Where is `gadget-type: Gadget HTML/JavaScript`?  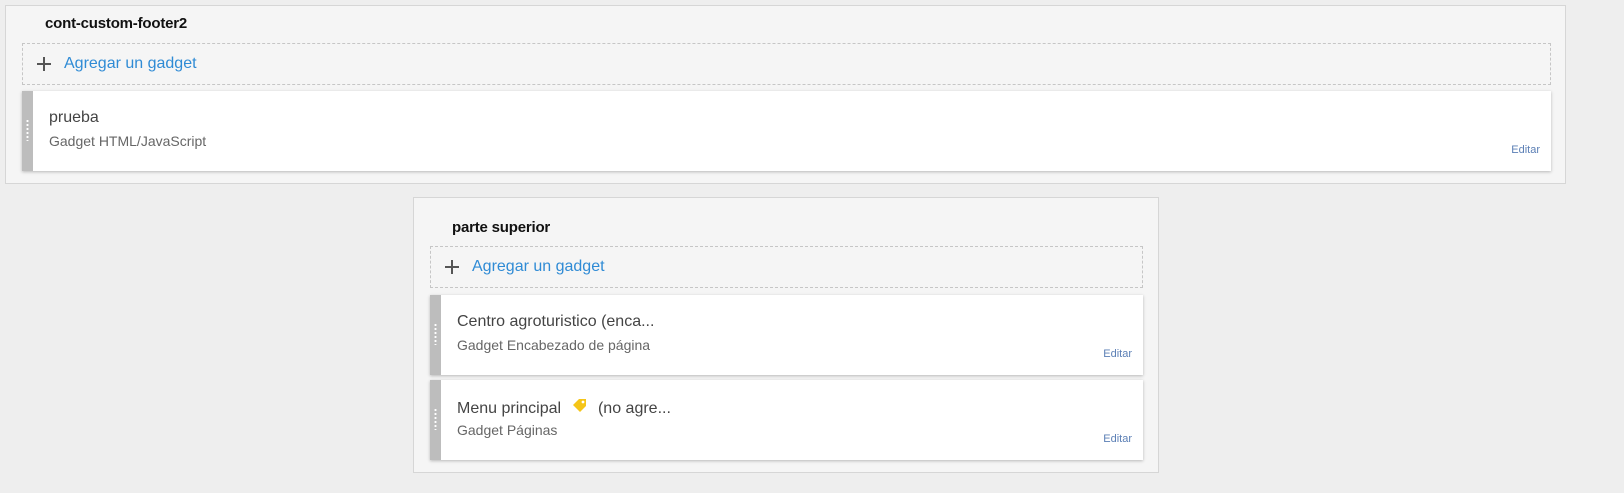 gadget-type: Gadget HTML/JavaScript is located at coordinates (128, 141).